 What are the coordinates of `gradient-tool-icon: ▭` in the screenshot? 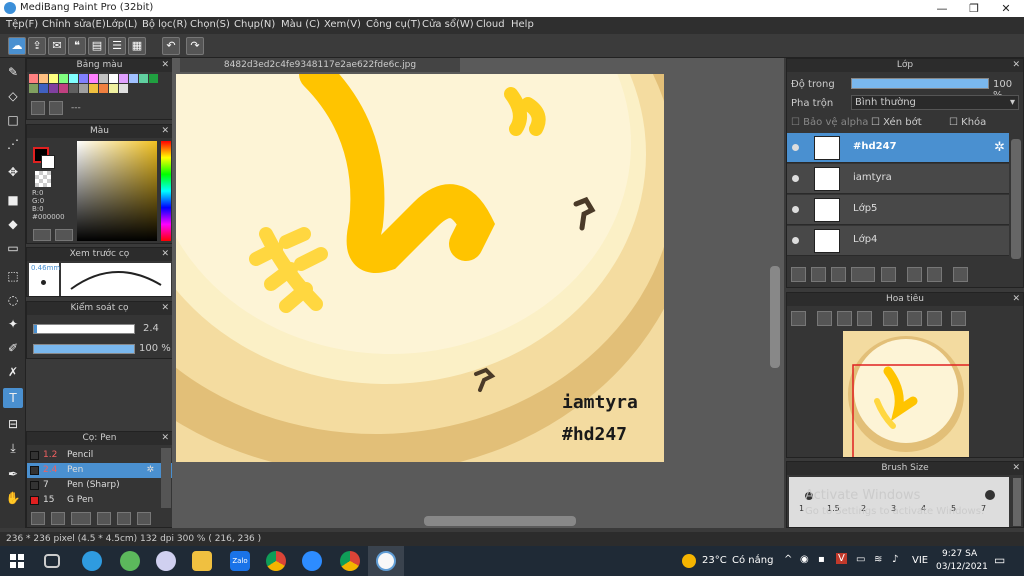 It's located at (13, 248).